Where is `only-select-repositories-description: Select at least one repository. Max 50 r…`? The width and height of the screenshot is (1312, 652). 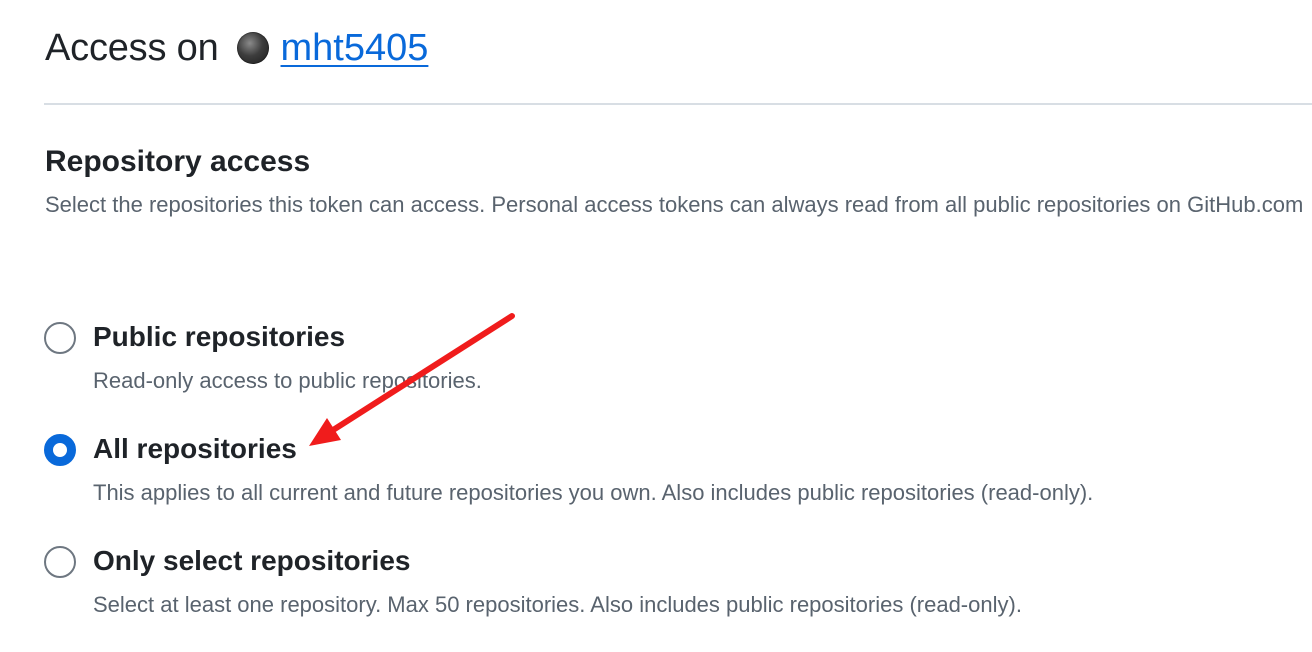
only-select-repositories-description: Select at least one repository. Max 50 r… is located at coordinates (557, 604).